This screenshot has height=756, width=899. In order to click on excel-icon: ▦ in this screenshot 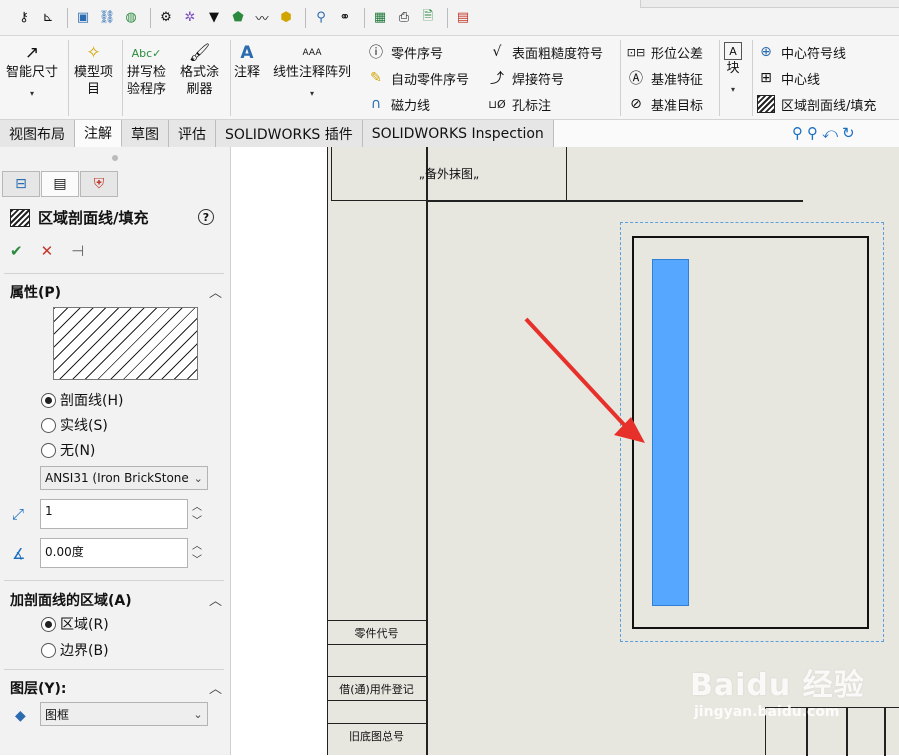, I will do `click(380, 18)`.